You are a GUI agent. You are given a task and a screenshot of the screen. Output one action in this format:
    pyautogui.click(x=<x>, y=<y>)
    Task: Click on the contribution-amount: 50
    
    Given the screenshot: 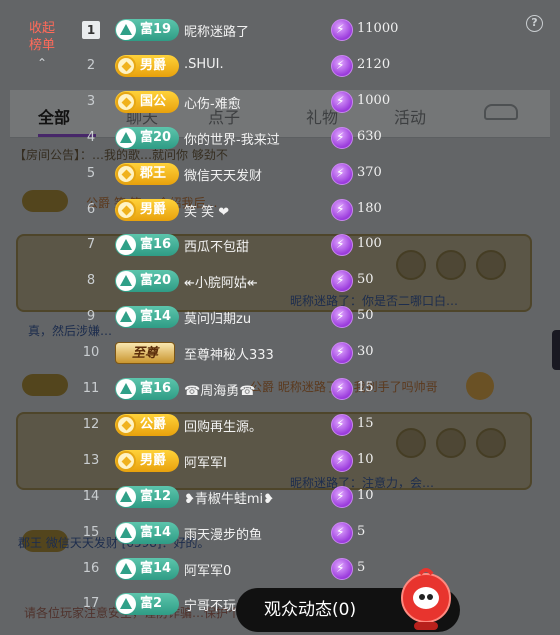 What is the action you would take?
    pyautogui.click(x=365, y=316)
    